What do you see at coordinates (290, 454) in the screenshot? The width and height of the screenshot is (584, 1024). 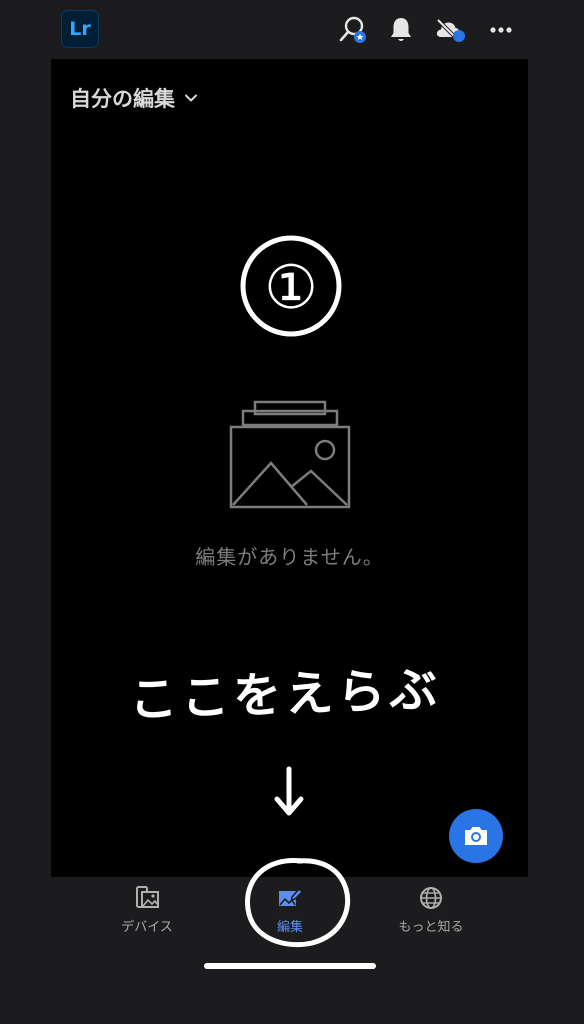 I see `photo-stack-icon` at bounding box center [290, 454].